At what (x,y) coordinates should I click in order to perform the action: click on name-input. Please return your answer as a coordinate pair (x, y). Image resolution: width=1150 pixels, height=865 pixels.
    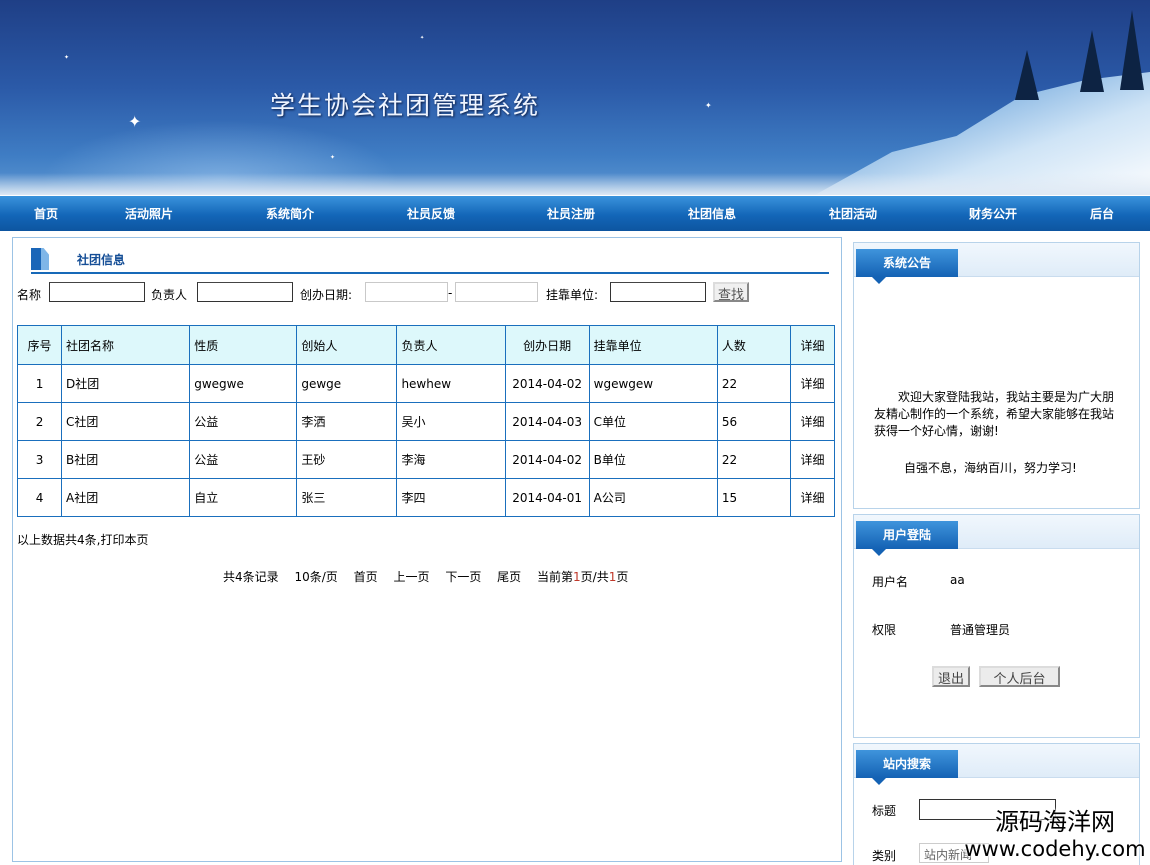
    Looking at the image, I should click on (97, 292).